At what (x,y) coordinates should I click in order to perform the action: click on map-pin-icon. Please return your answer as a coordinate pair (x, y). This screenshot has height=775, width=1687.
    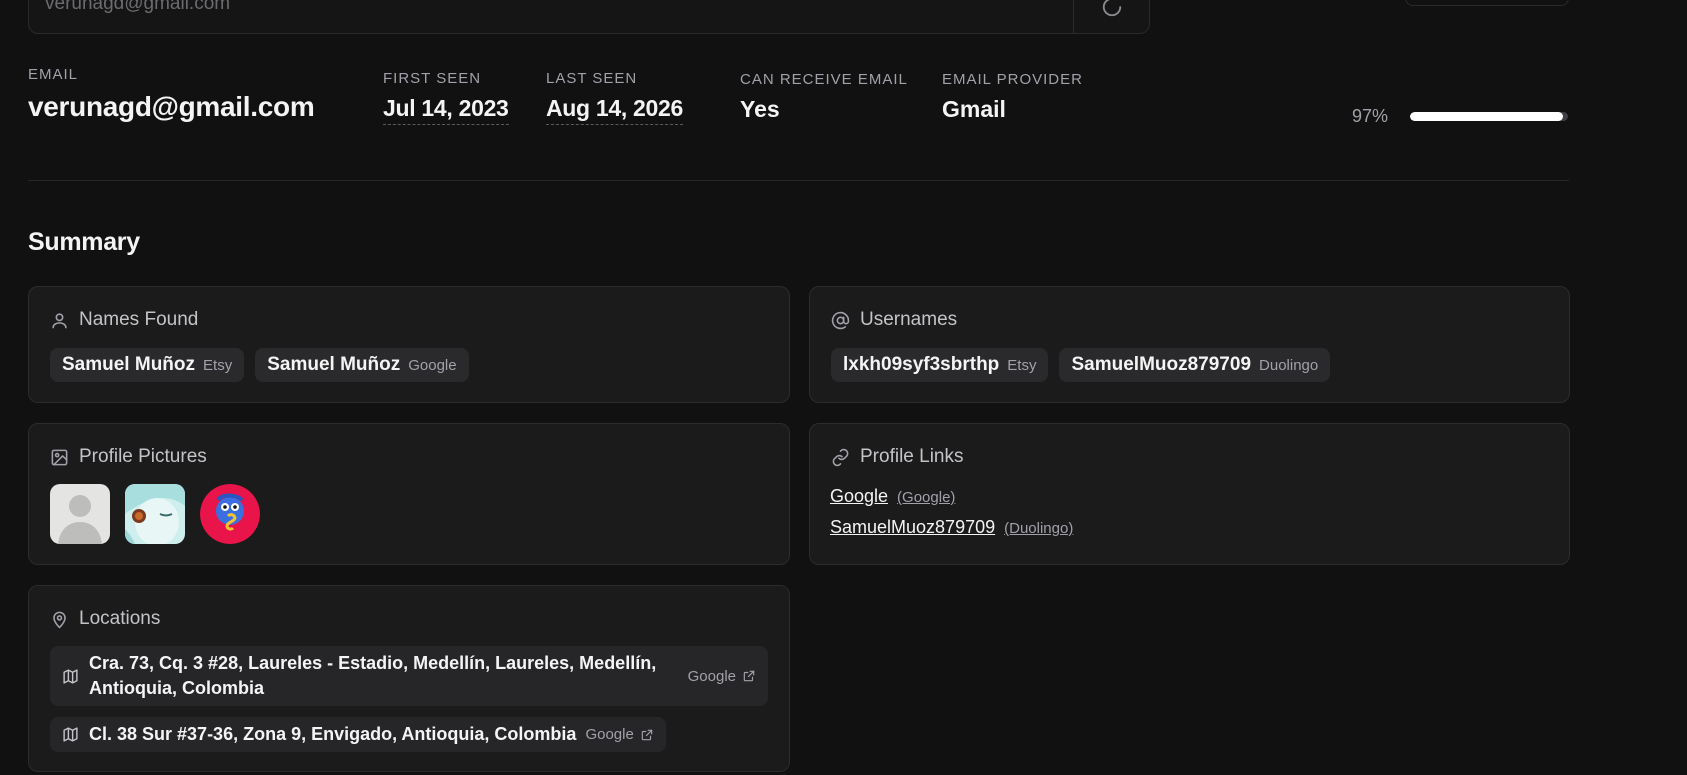
    Looking at the image, I should click on (59, 619).